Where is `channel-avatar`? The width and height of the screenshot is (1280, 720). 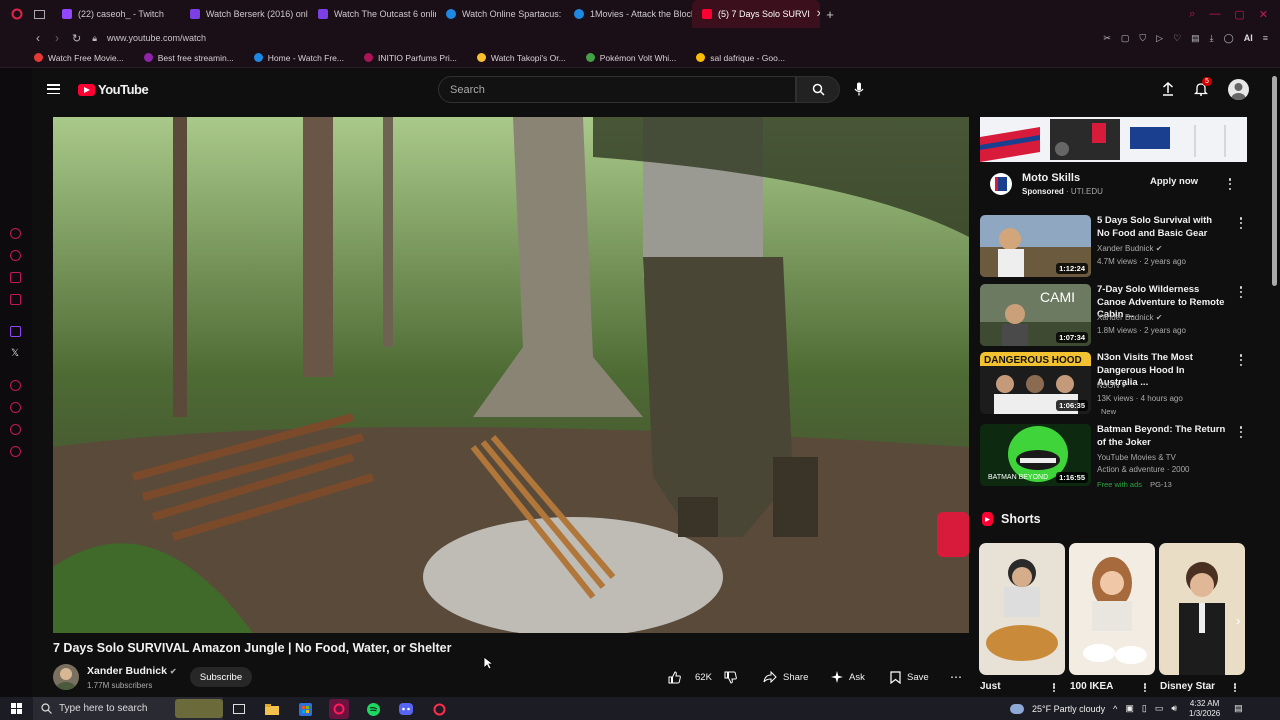 channel-avatar is located at coordinates (66, 677).